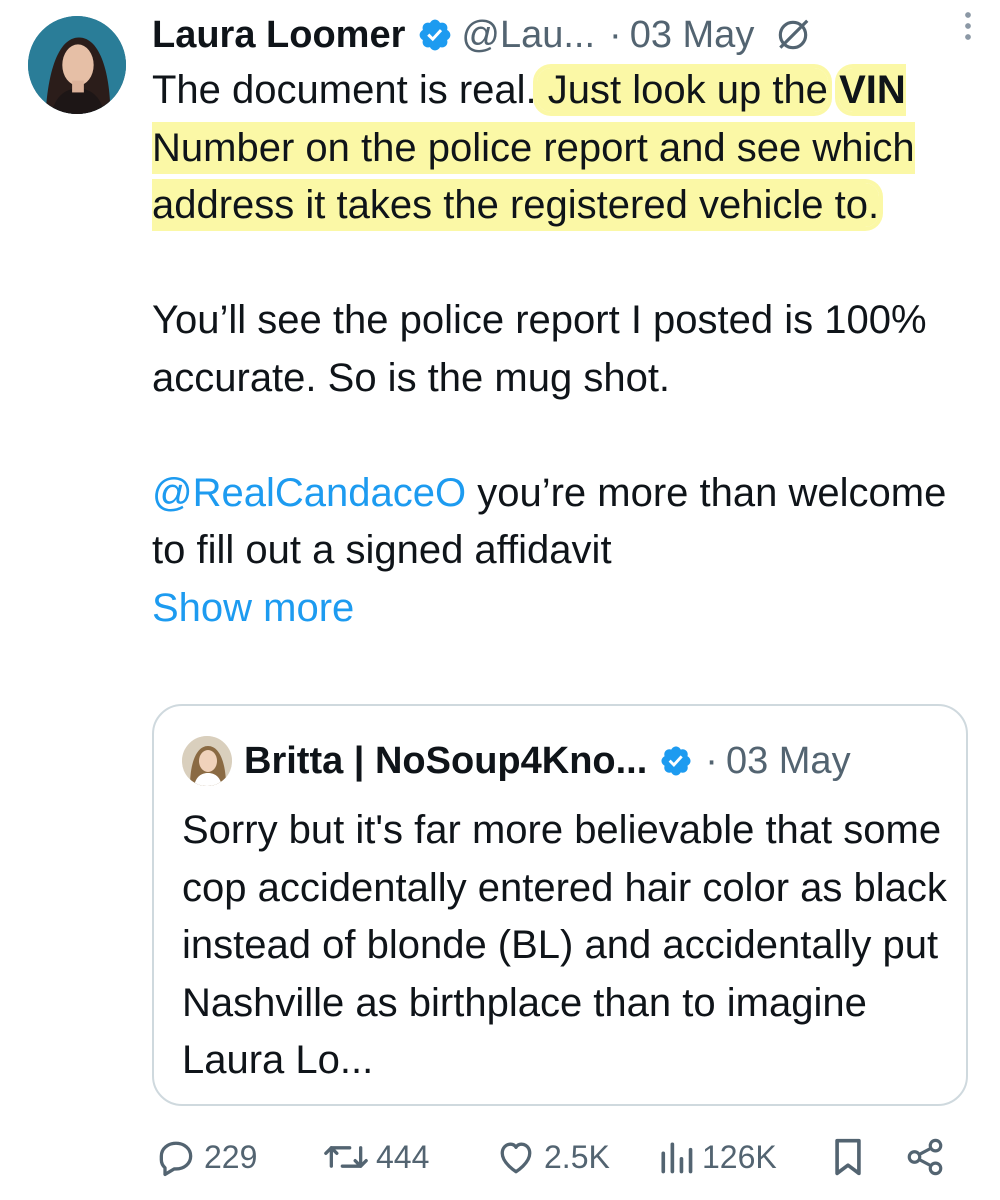 This screenshot has width=1000, height=1200. What do you see at coordinates (176, 1157) in the screenshot?
I see `reply-icon` at bounding box center [176, 1157].